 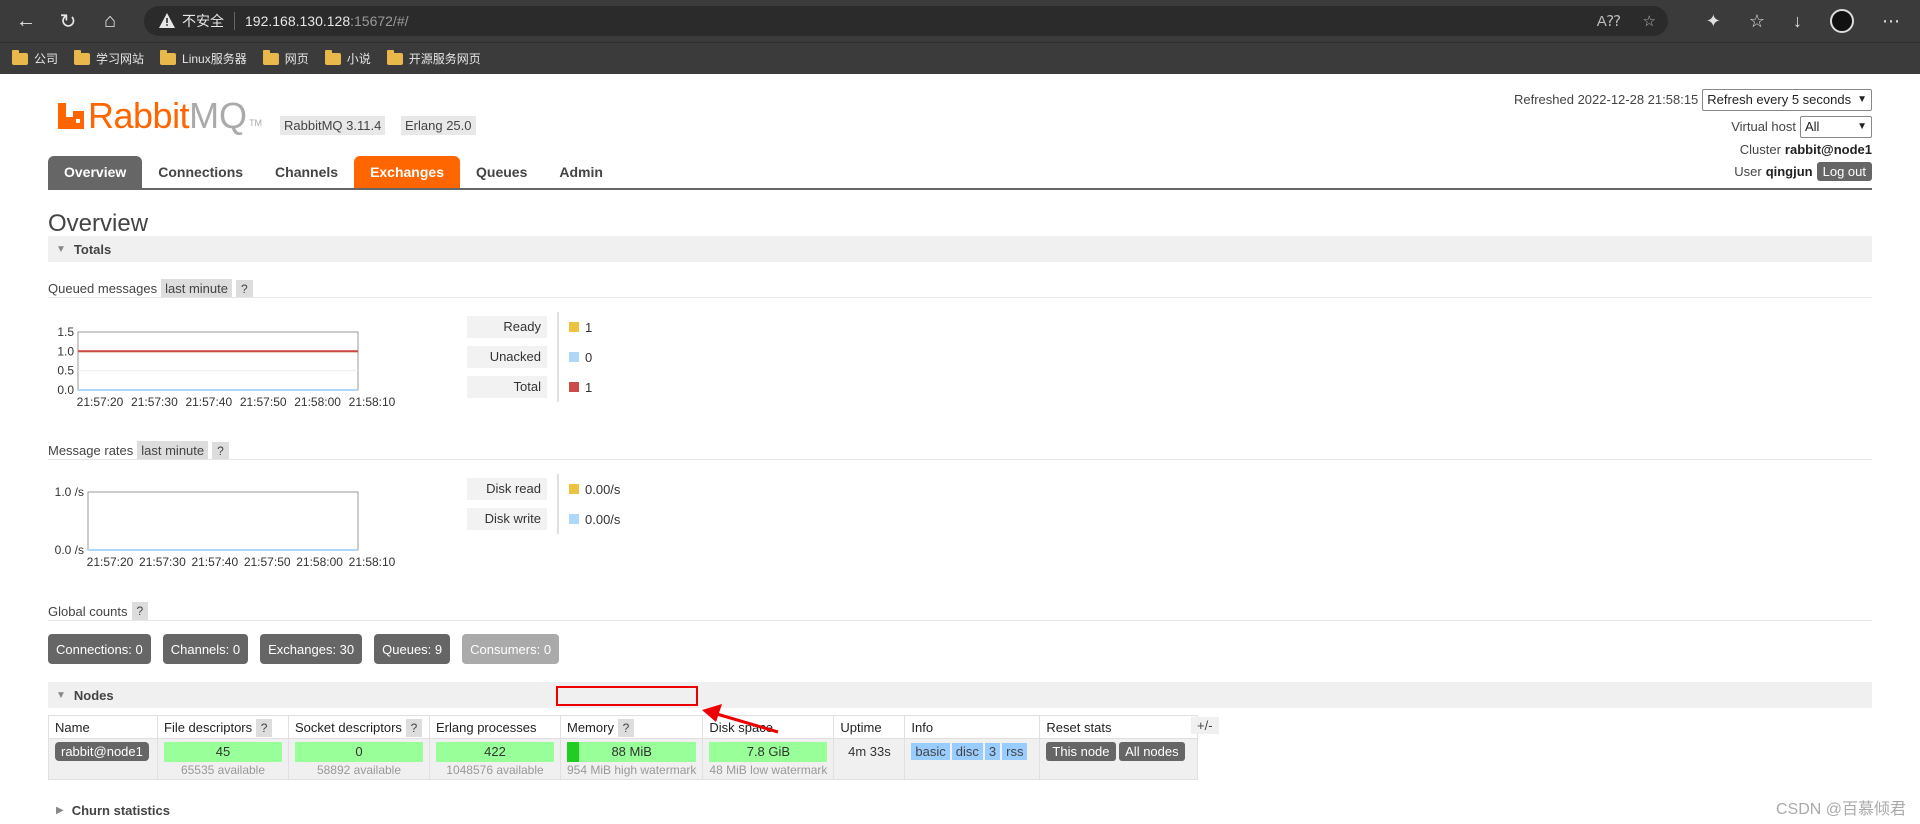 What do you see at coordinates (1844, 171) in the screenshot?
I see `logout-button: Log out` at bounding box center [1844, 171].